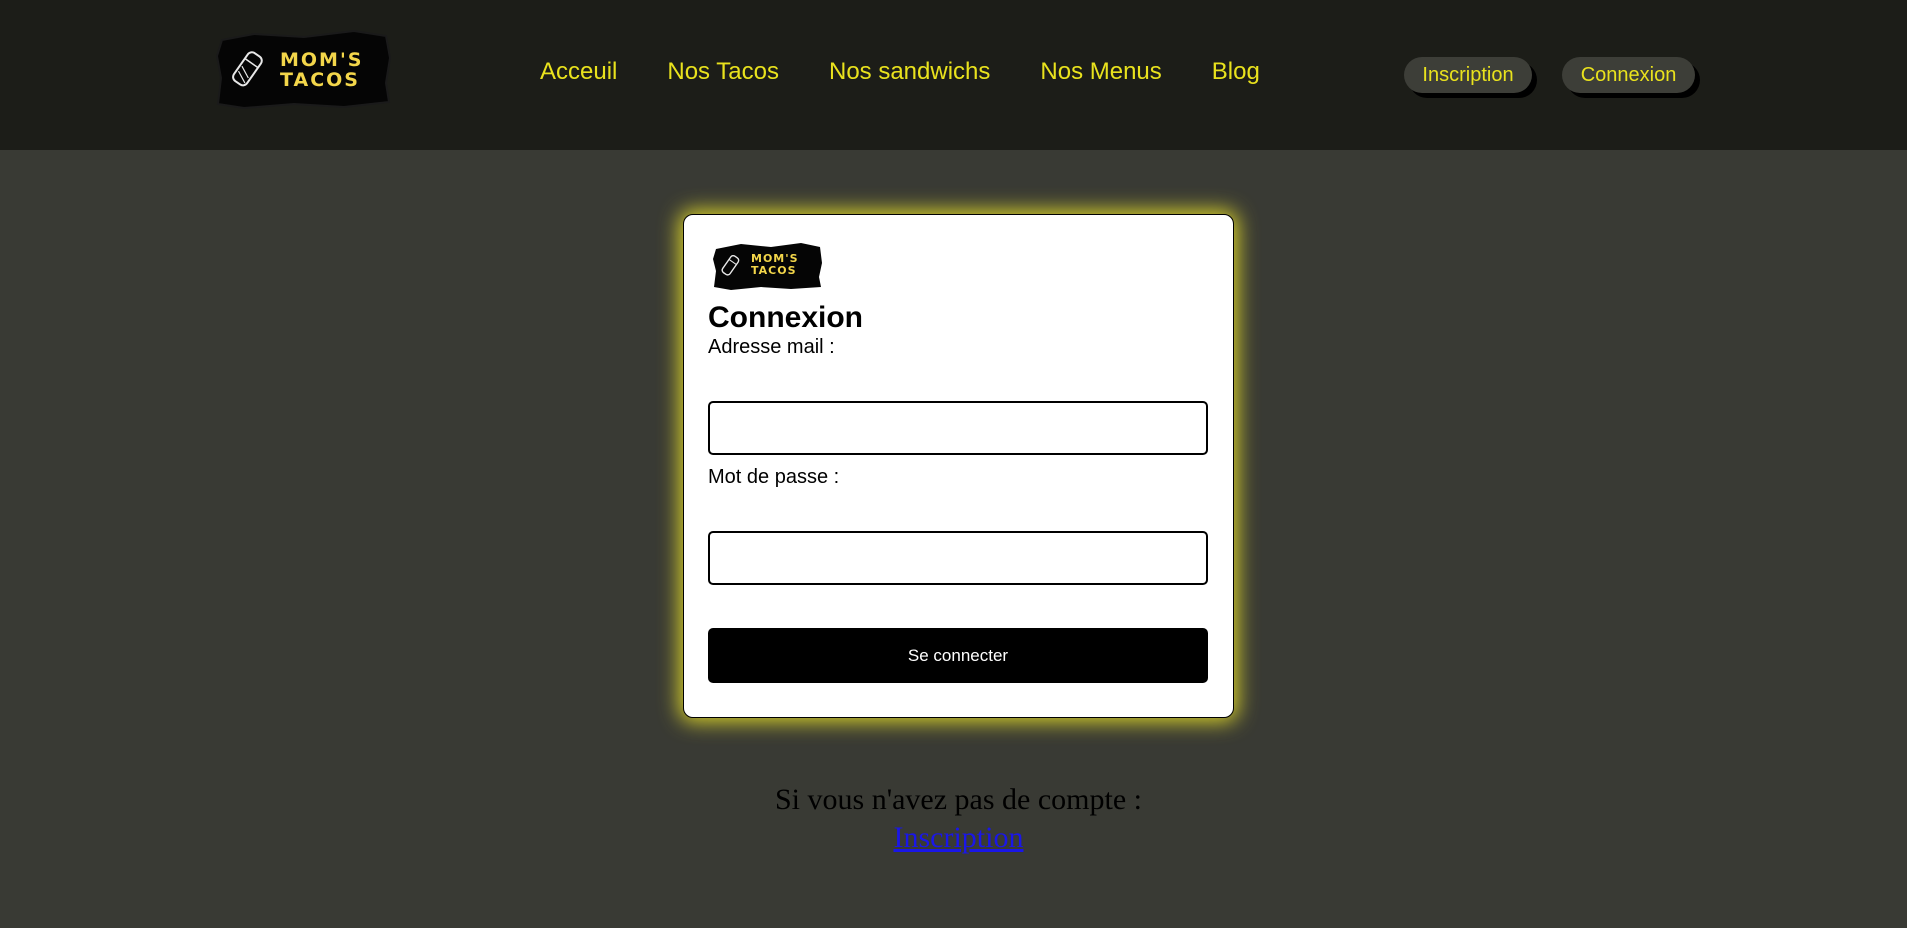 The image size is (1907, 928). What do you see at coordinates (958, 558) in the screenshot?
I see `password-field` at bounding box center [958, 558].